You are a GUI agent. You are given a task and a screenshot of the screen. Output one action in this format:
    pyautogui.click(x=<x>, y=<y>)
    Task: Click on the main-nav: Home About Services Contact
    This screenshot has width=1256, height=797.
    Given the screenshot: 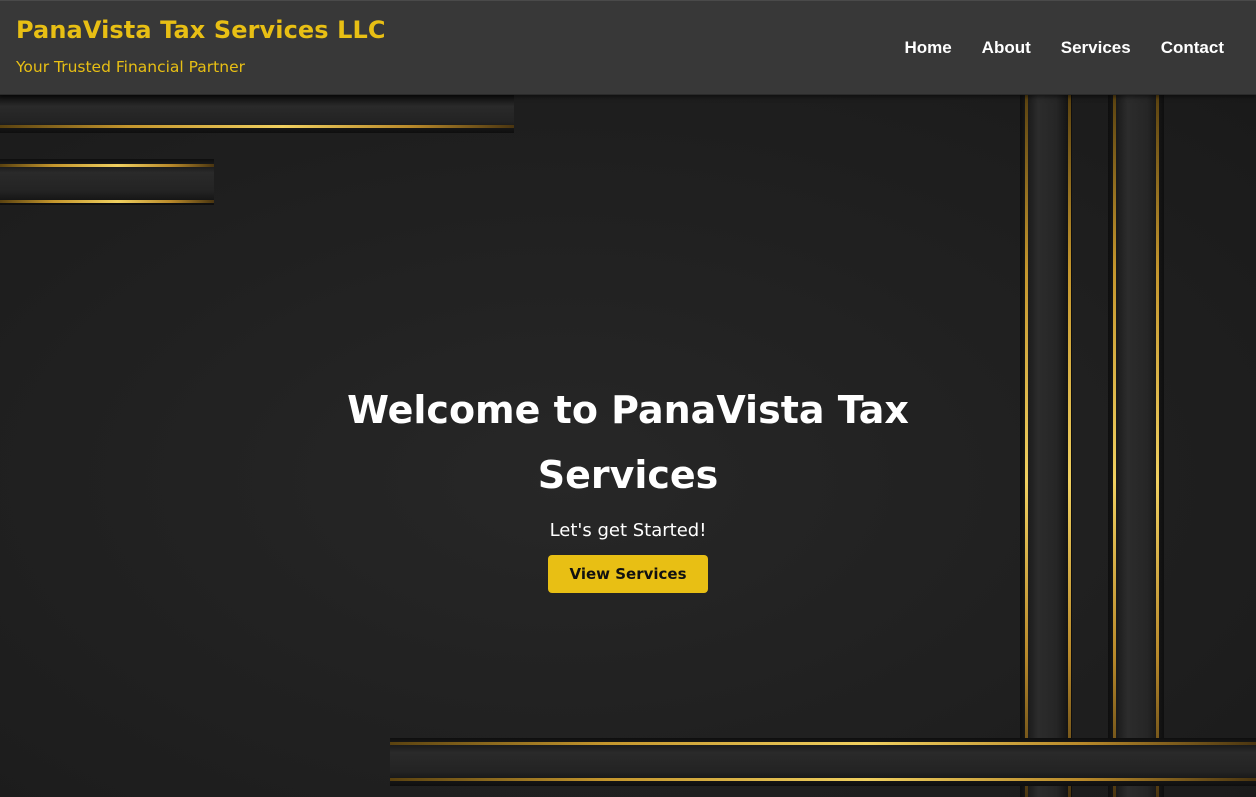 What is the action you would take?
    pyautogui.click(x=1064, y=48)
    